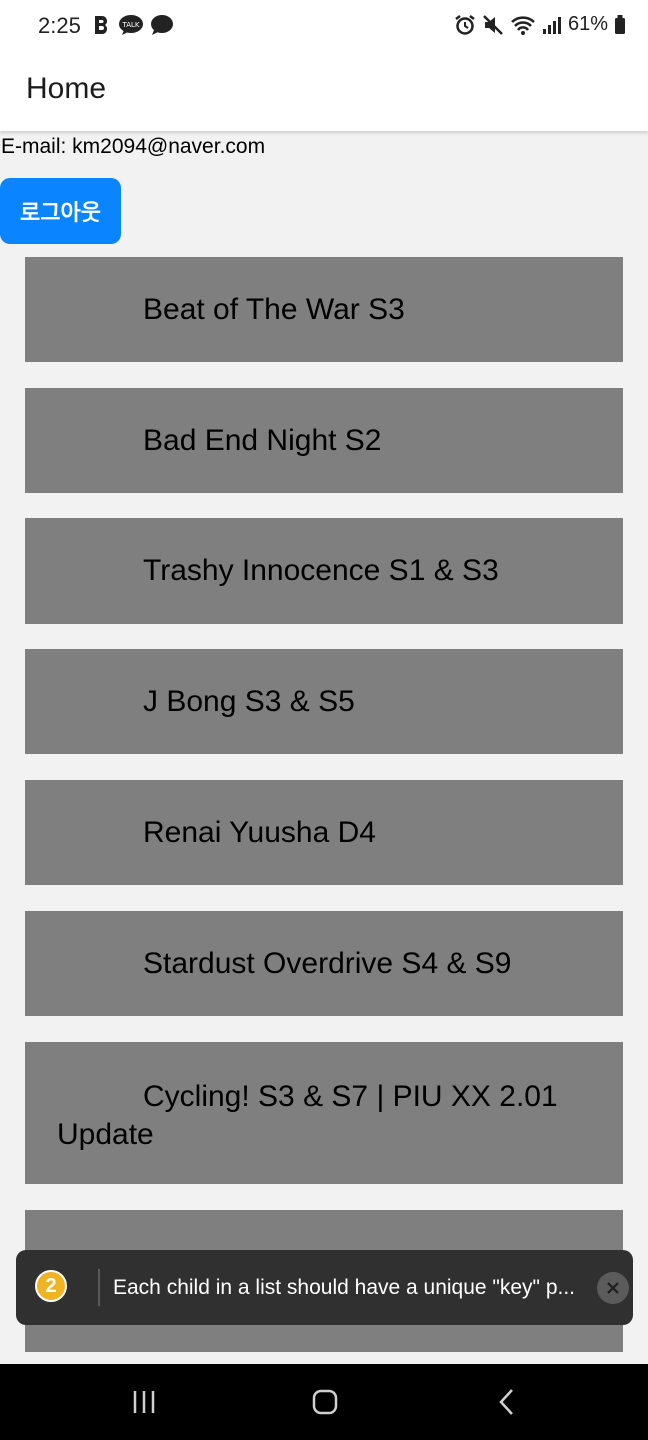  I want to click on list-item: Cycling! S3 & S7 | PIU XX 2.01 Update, so click(324, 1113).